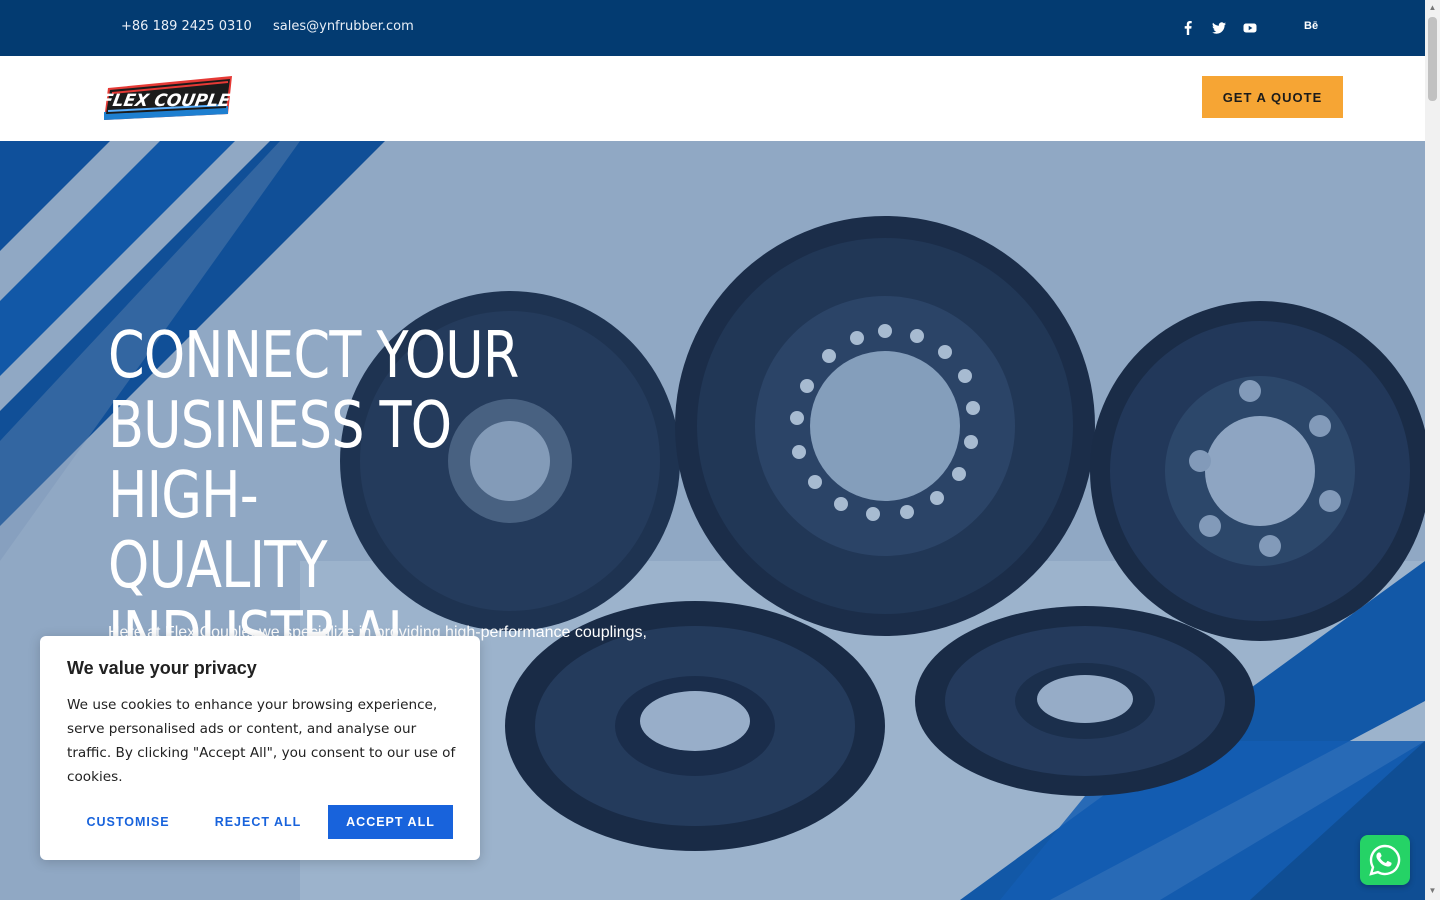  Describe the element at coordinates (1188, 30) in the screenshot. I see `facebook-icon` at that location.